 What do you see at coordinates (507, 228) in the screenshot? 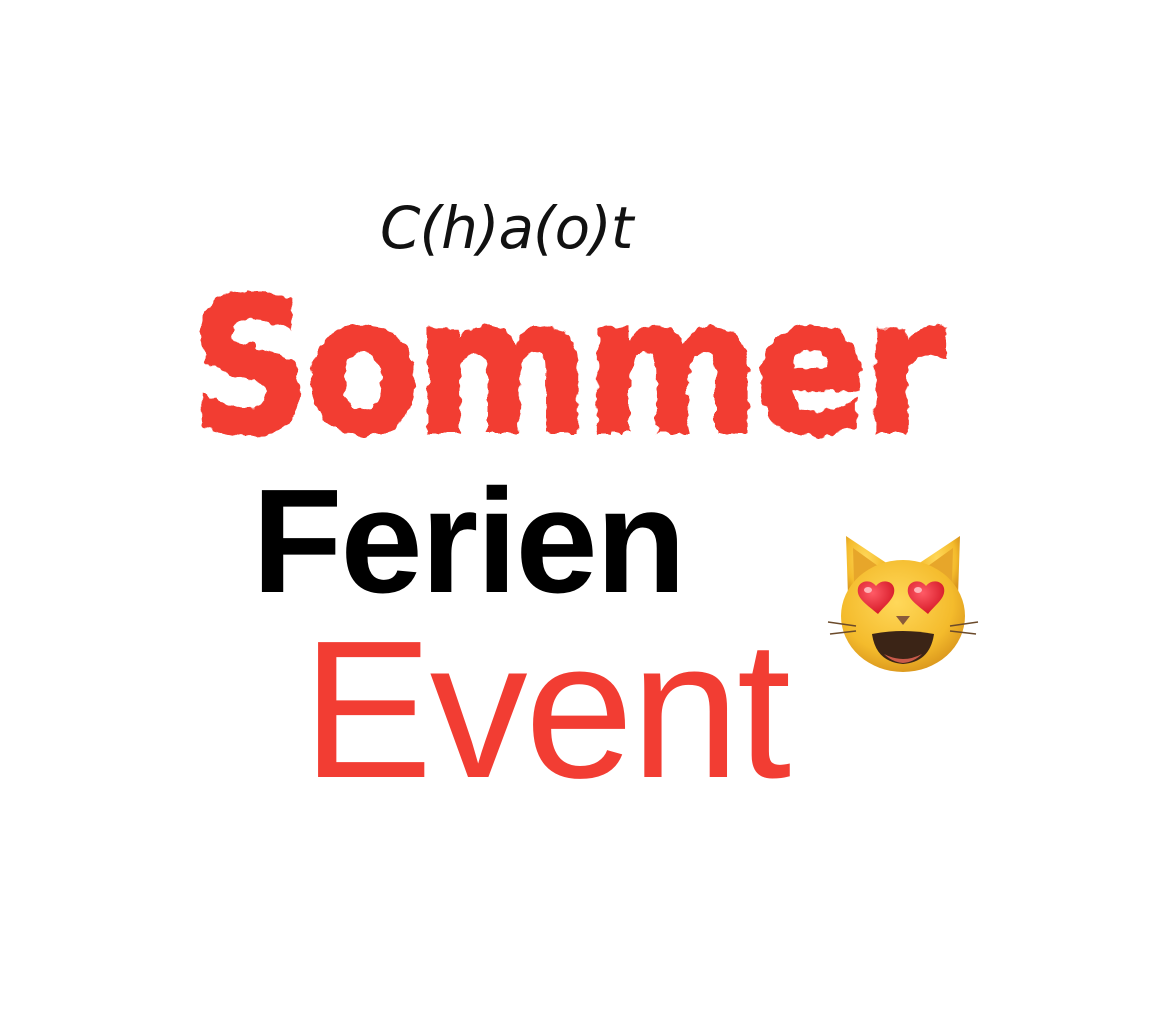
I see `brand-wordmark: C(h)a(o)t` at bounding box center [507, 228].